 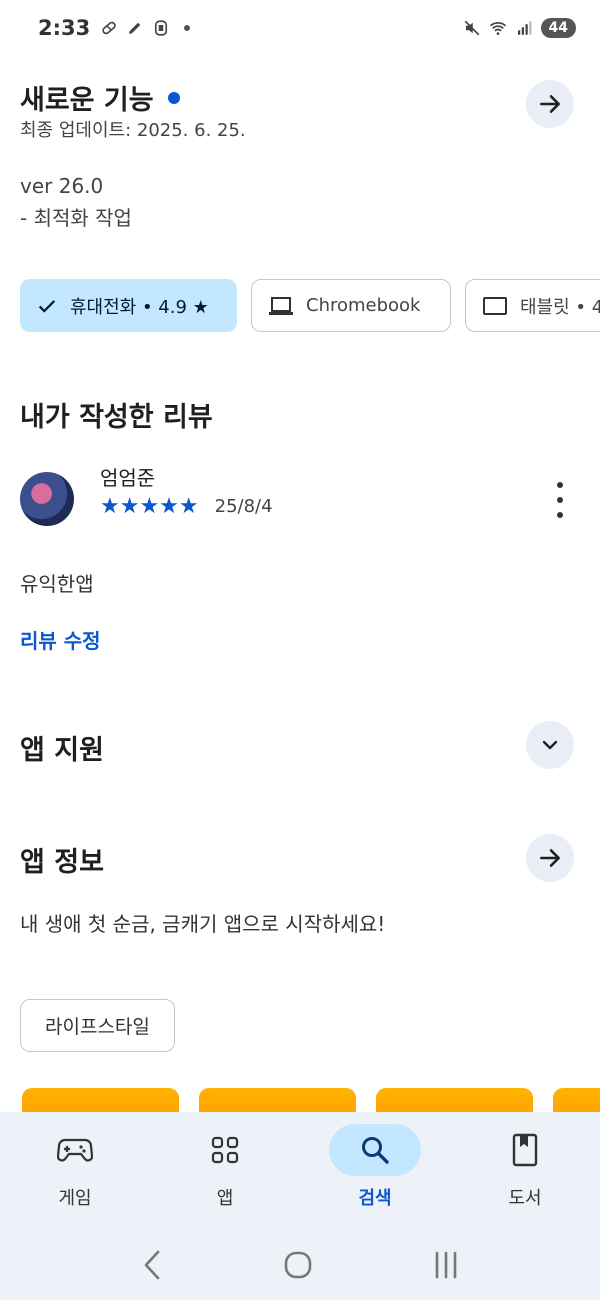 I want to click on bottom-navigation: 게임 앱 검색 도서, so click(x=300, y=1171).